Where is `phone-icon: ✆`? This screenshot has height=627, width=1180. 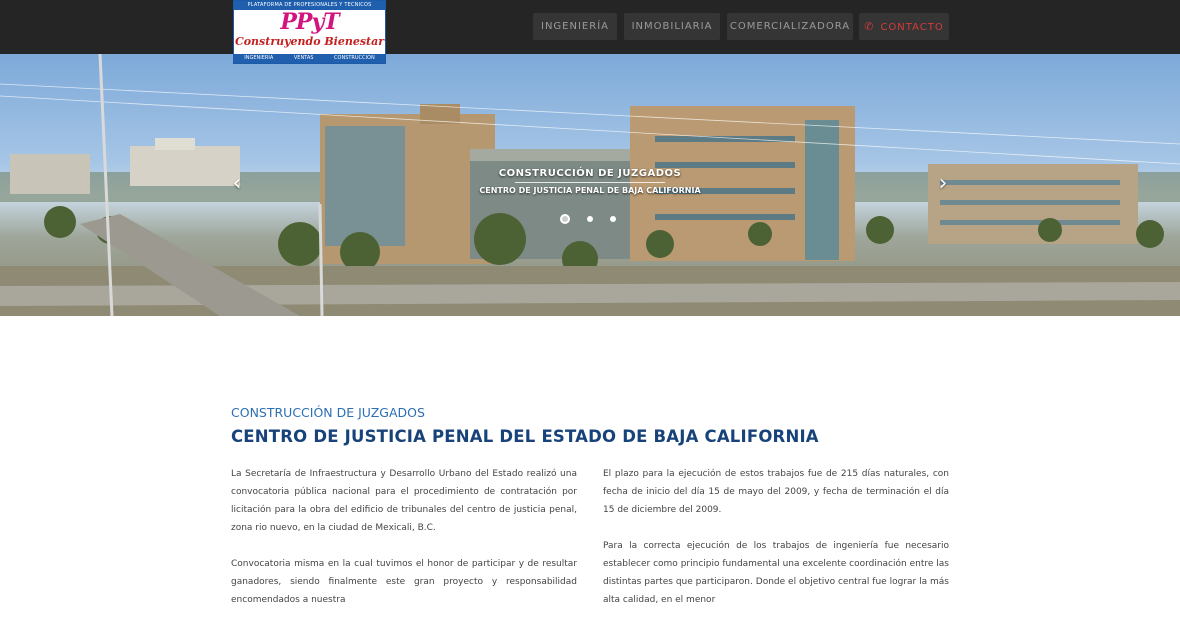 phone-icon: ✆ is located at coordinates (869, 26).